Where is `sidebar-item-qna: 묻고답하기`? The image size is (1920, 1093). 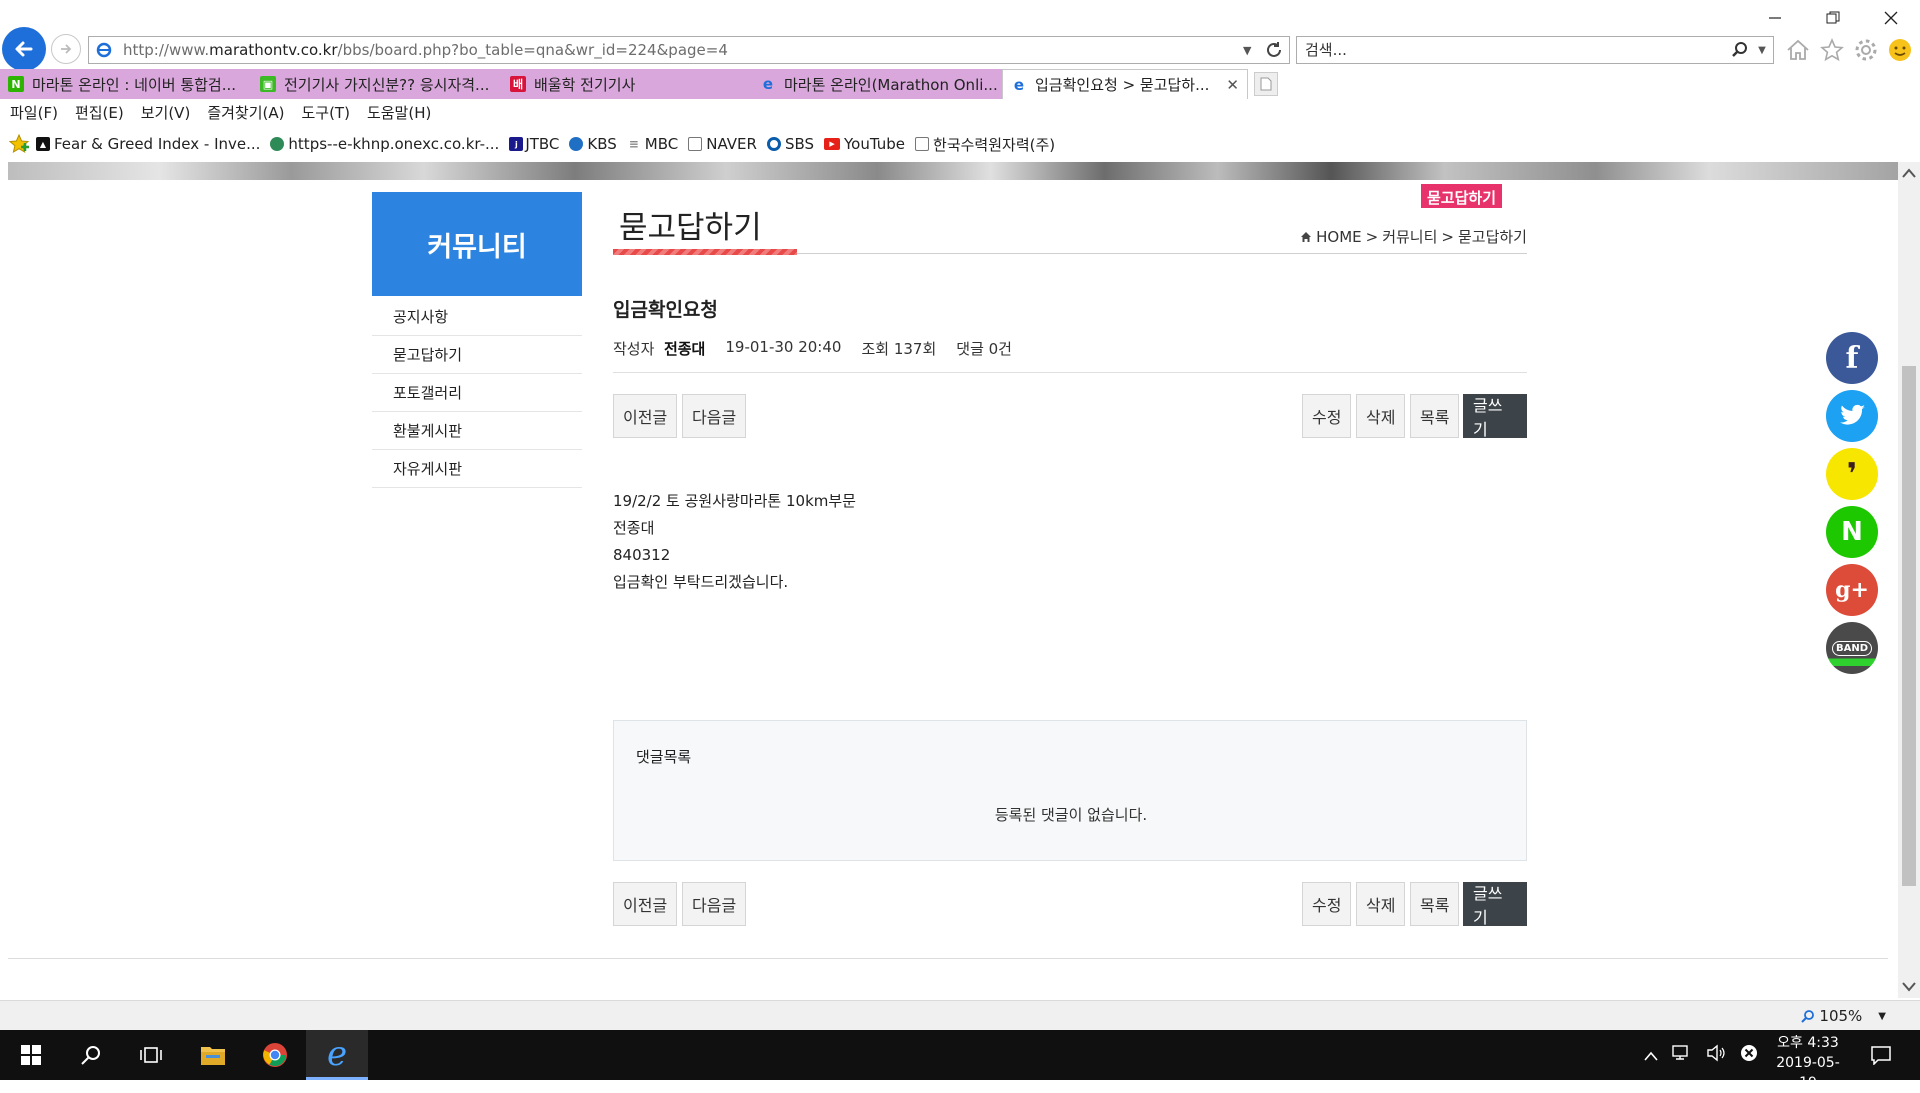 sidebar-item-qna: 묻고답하기 is located at coordinates (477, 355).